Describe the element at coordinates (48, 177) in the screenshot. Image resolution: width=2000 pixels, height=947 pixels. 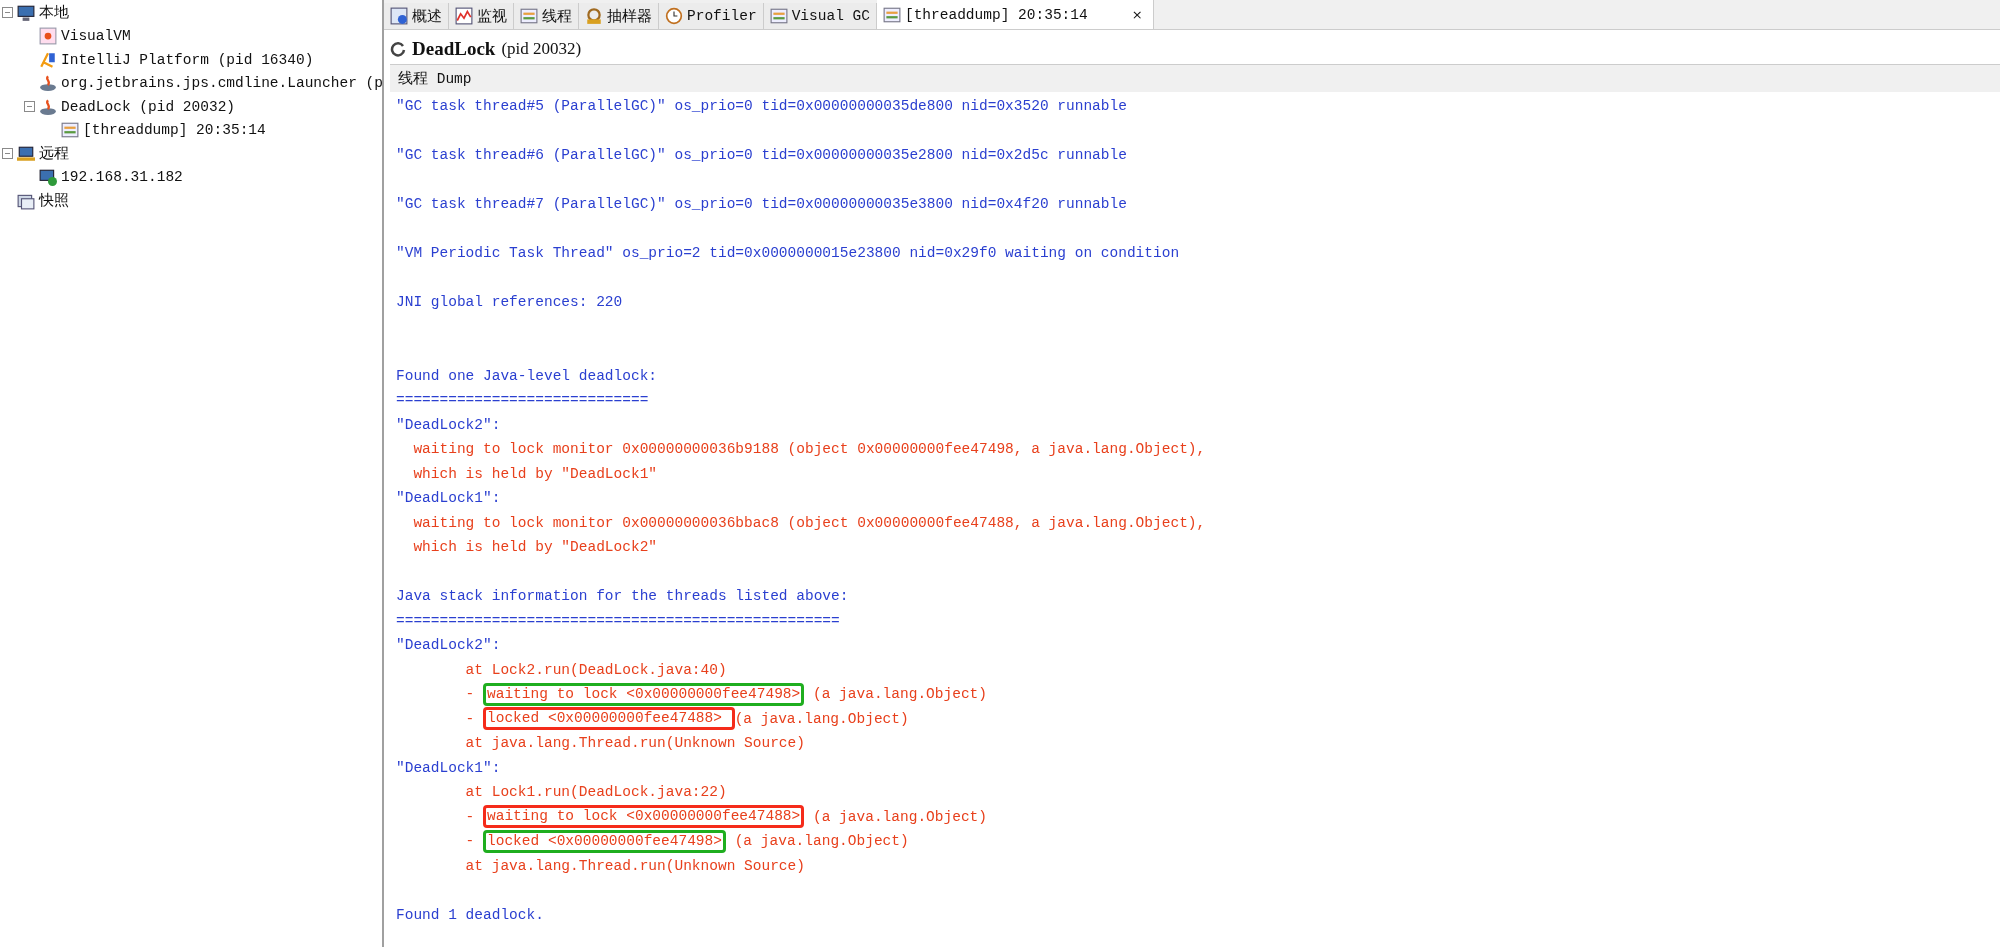
I see `host-icon` at that location.